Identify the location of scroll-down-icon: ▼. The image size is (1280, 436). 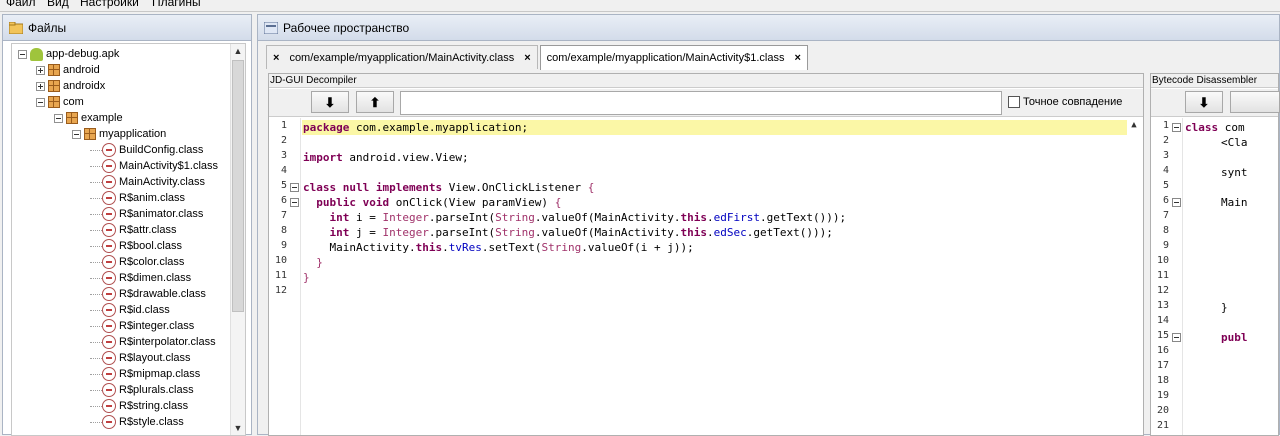
(238, 428).